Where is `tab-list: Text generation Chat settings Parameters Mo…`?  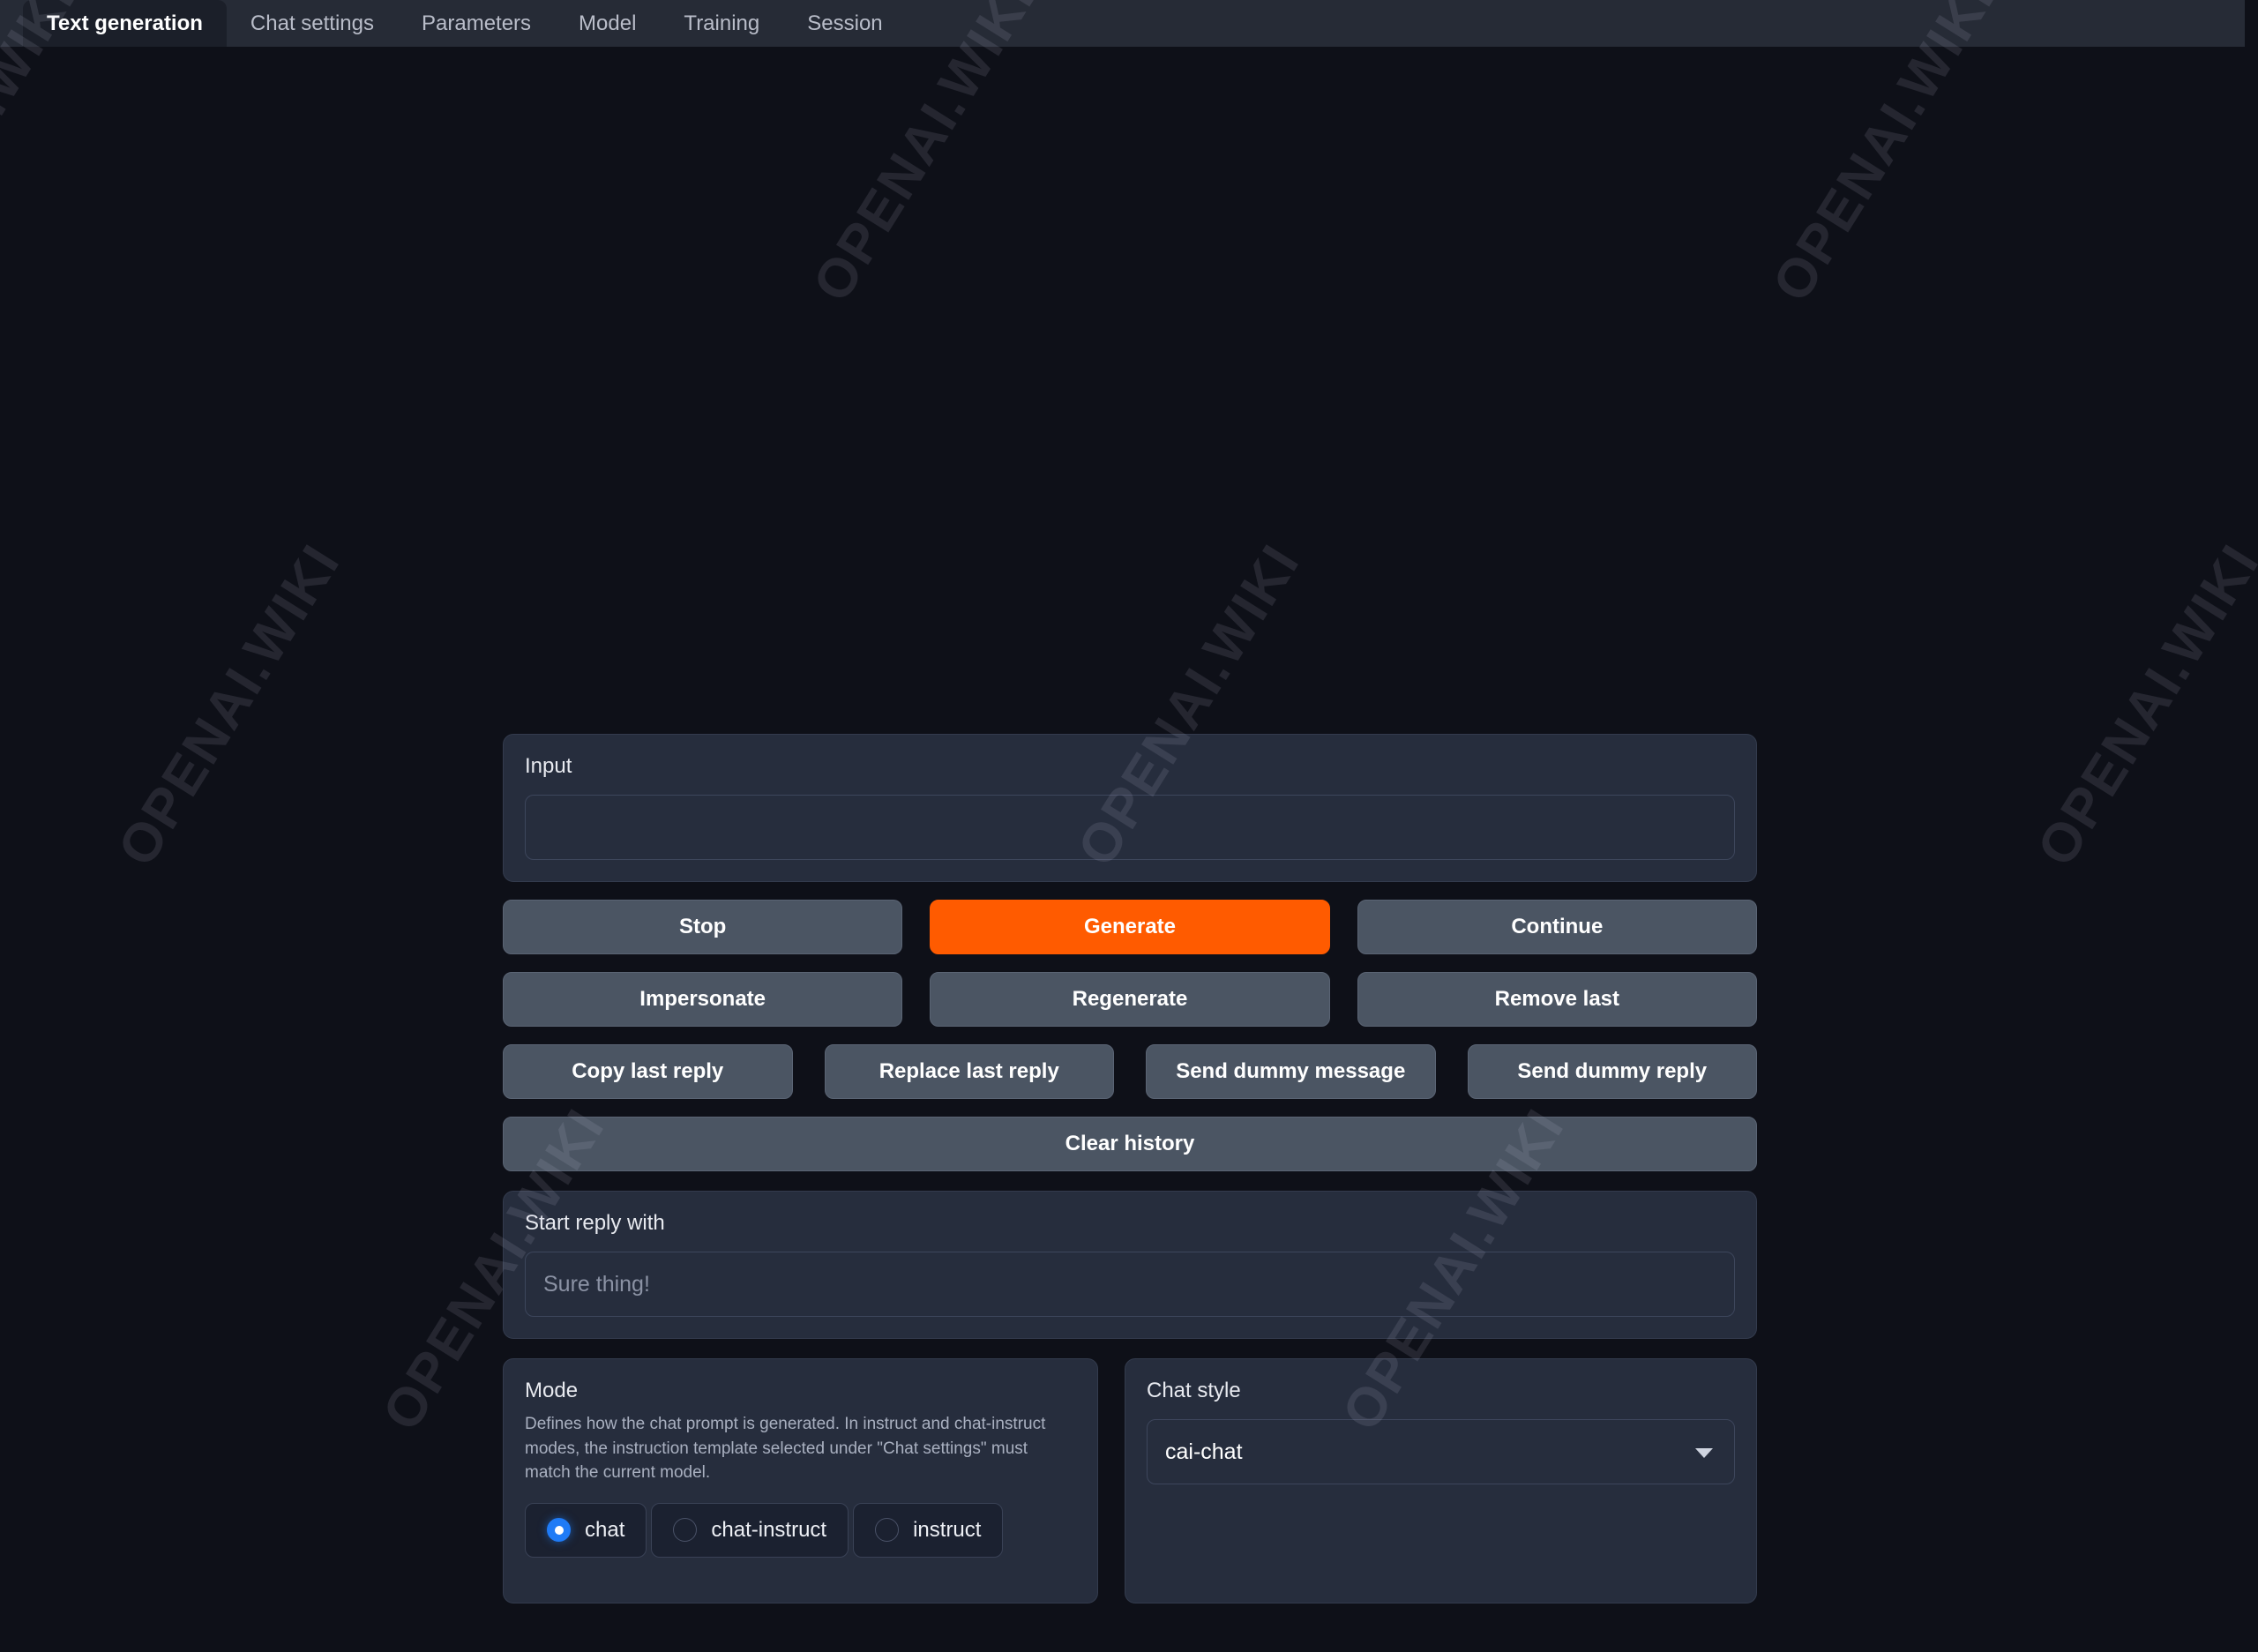 tab-list: Text generation Chat settings Parameters Mo… is located at coordinates (1123, 23).